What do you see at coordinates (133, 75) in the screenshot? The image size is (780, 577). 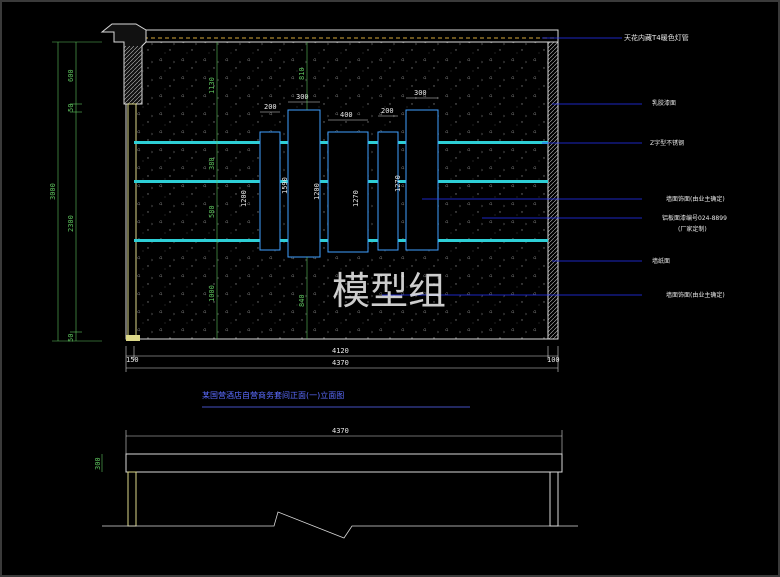 I see `cornice-hatch` at bounding box center [133, 75].